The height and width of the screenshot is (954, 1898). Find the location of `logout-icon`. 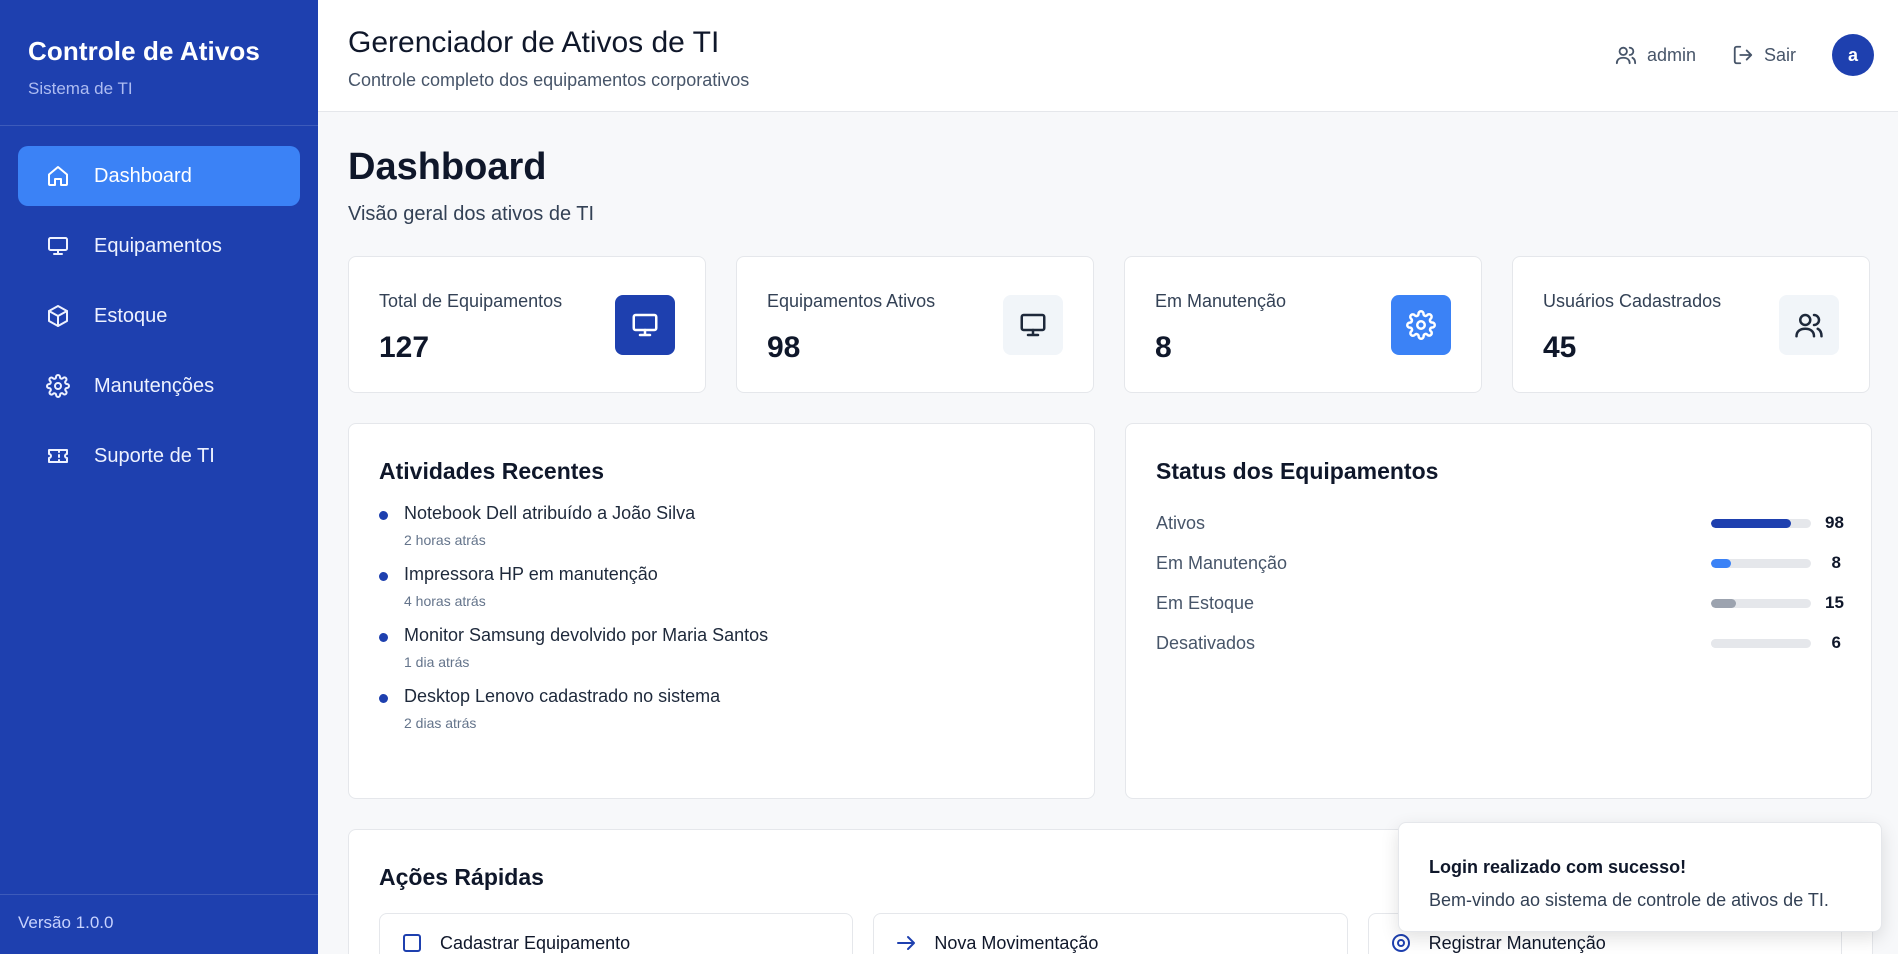

logout-icon is located at coordinates (1743, 55).